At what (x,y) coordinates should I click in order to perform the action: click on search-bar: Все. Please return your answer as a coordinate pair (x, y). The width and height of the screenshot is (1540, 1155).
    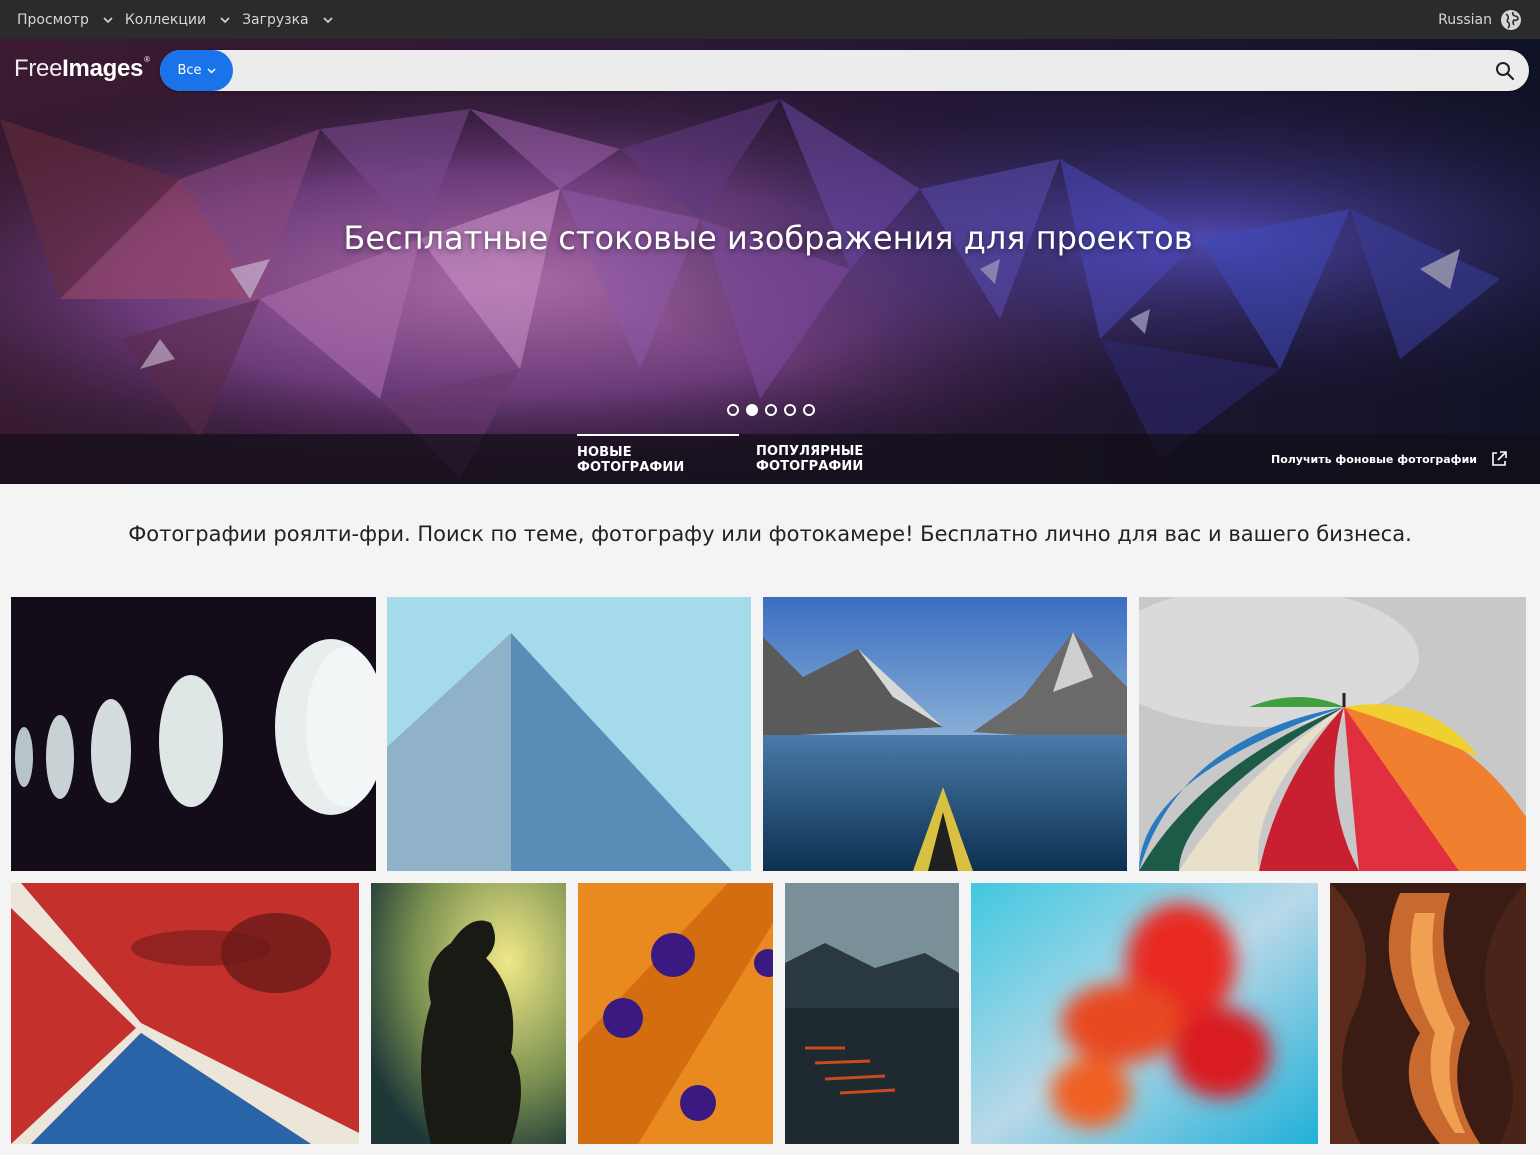
    Looking at the image, I should click on (844, 70).